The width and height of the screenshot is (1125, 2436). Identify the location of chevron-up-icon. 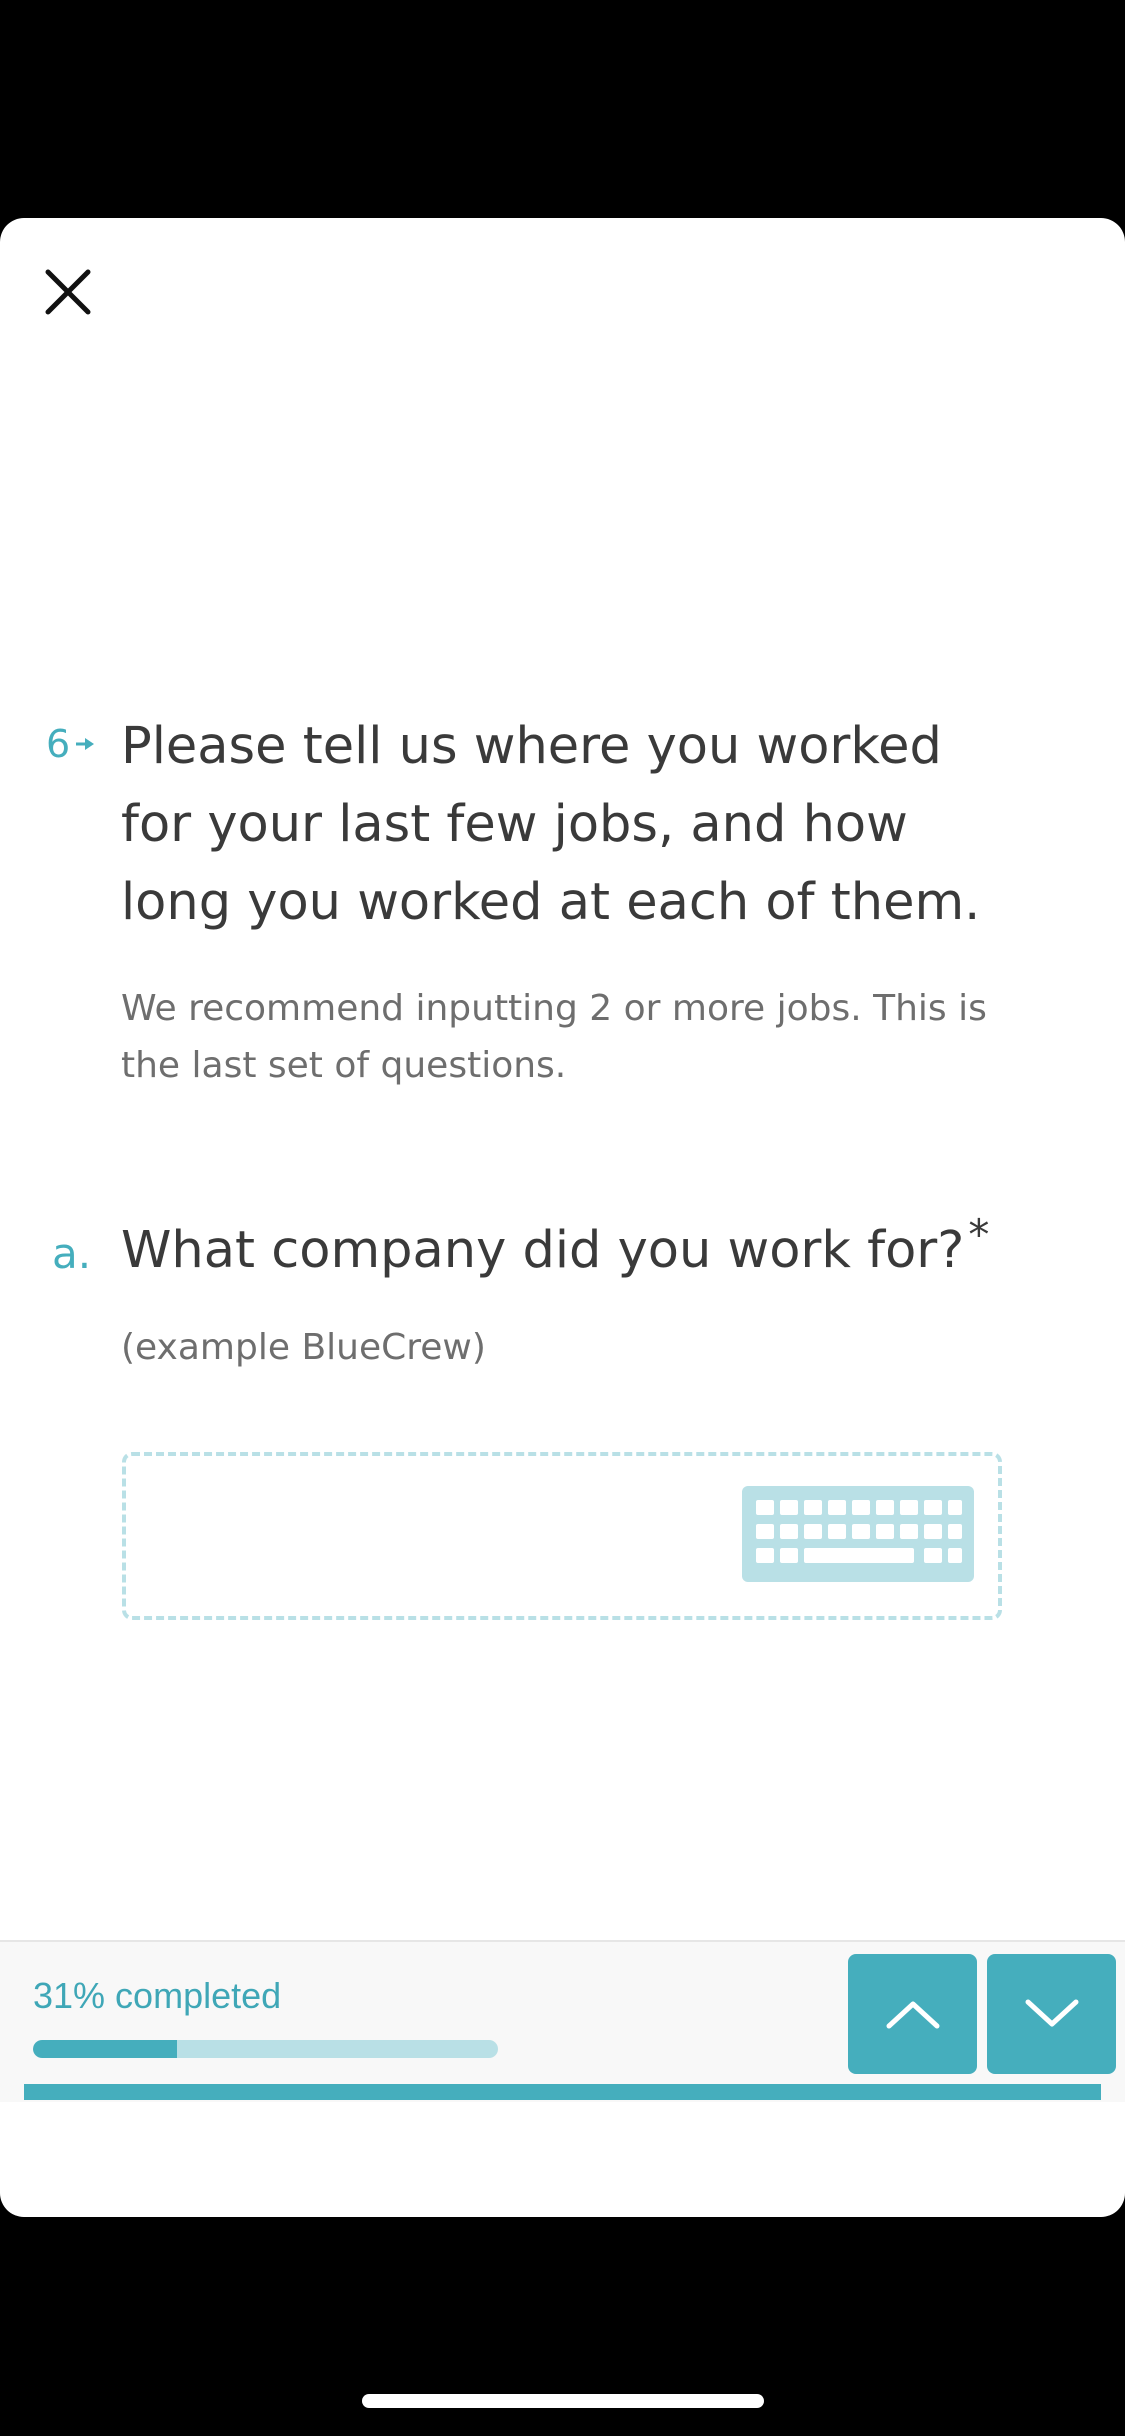
(912, 2015).